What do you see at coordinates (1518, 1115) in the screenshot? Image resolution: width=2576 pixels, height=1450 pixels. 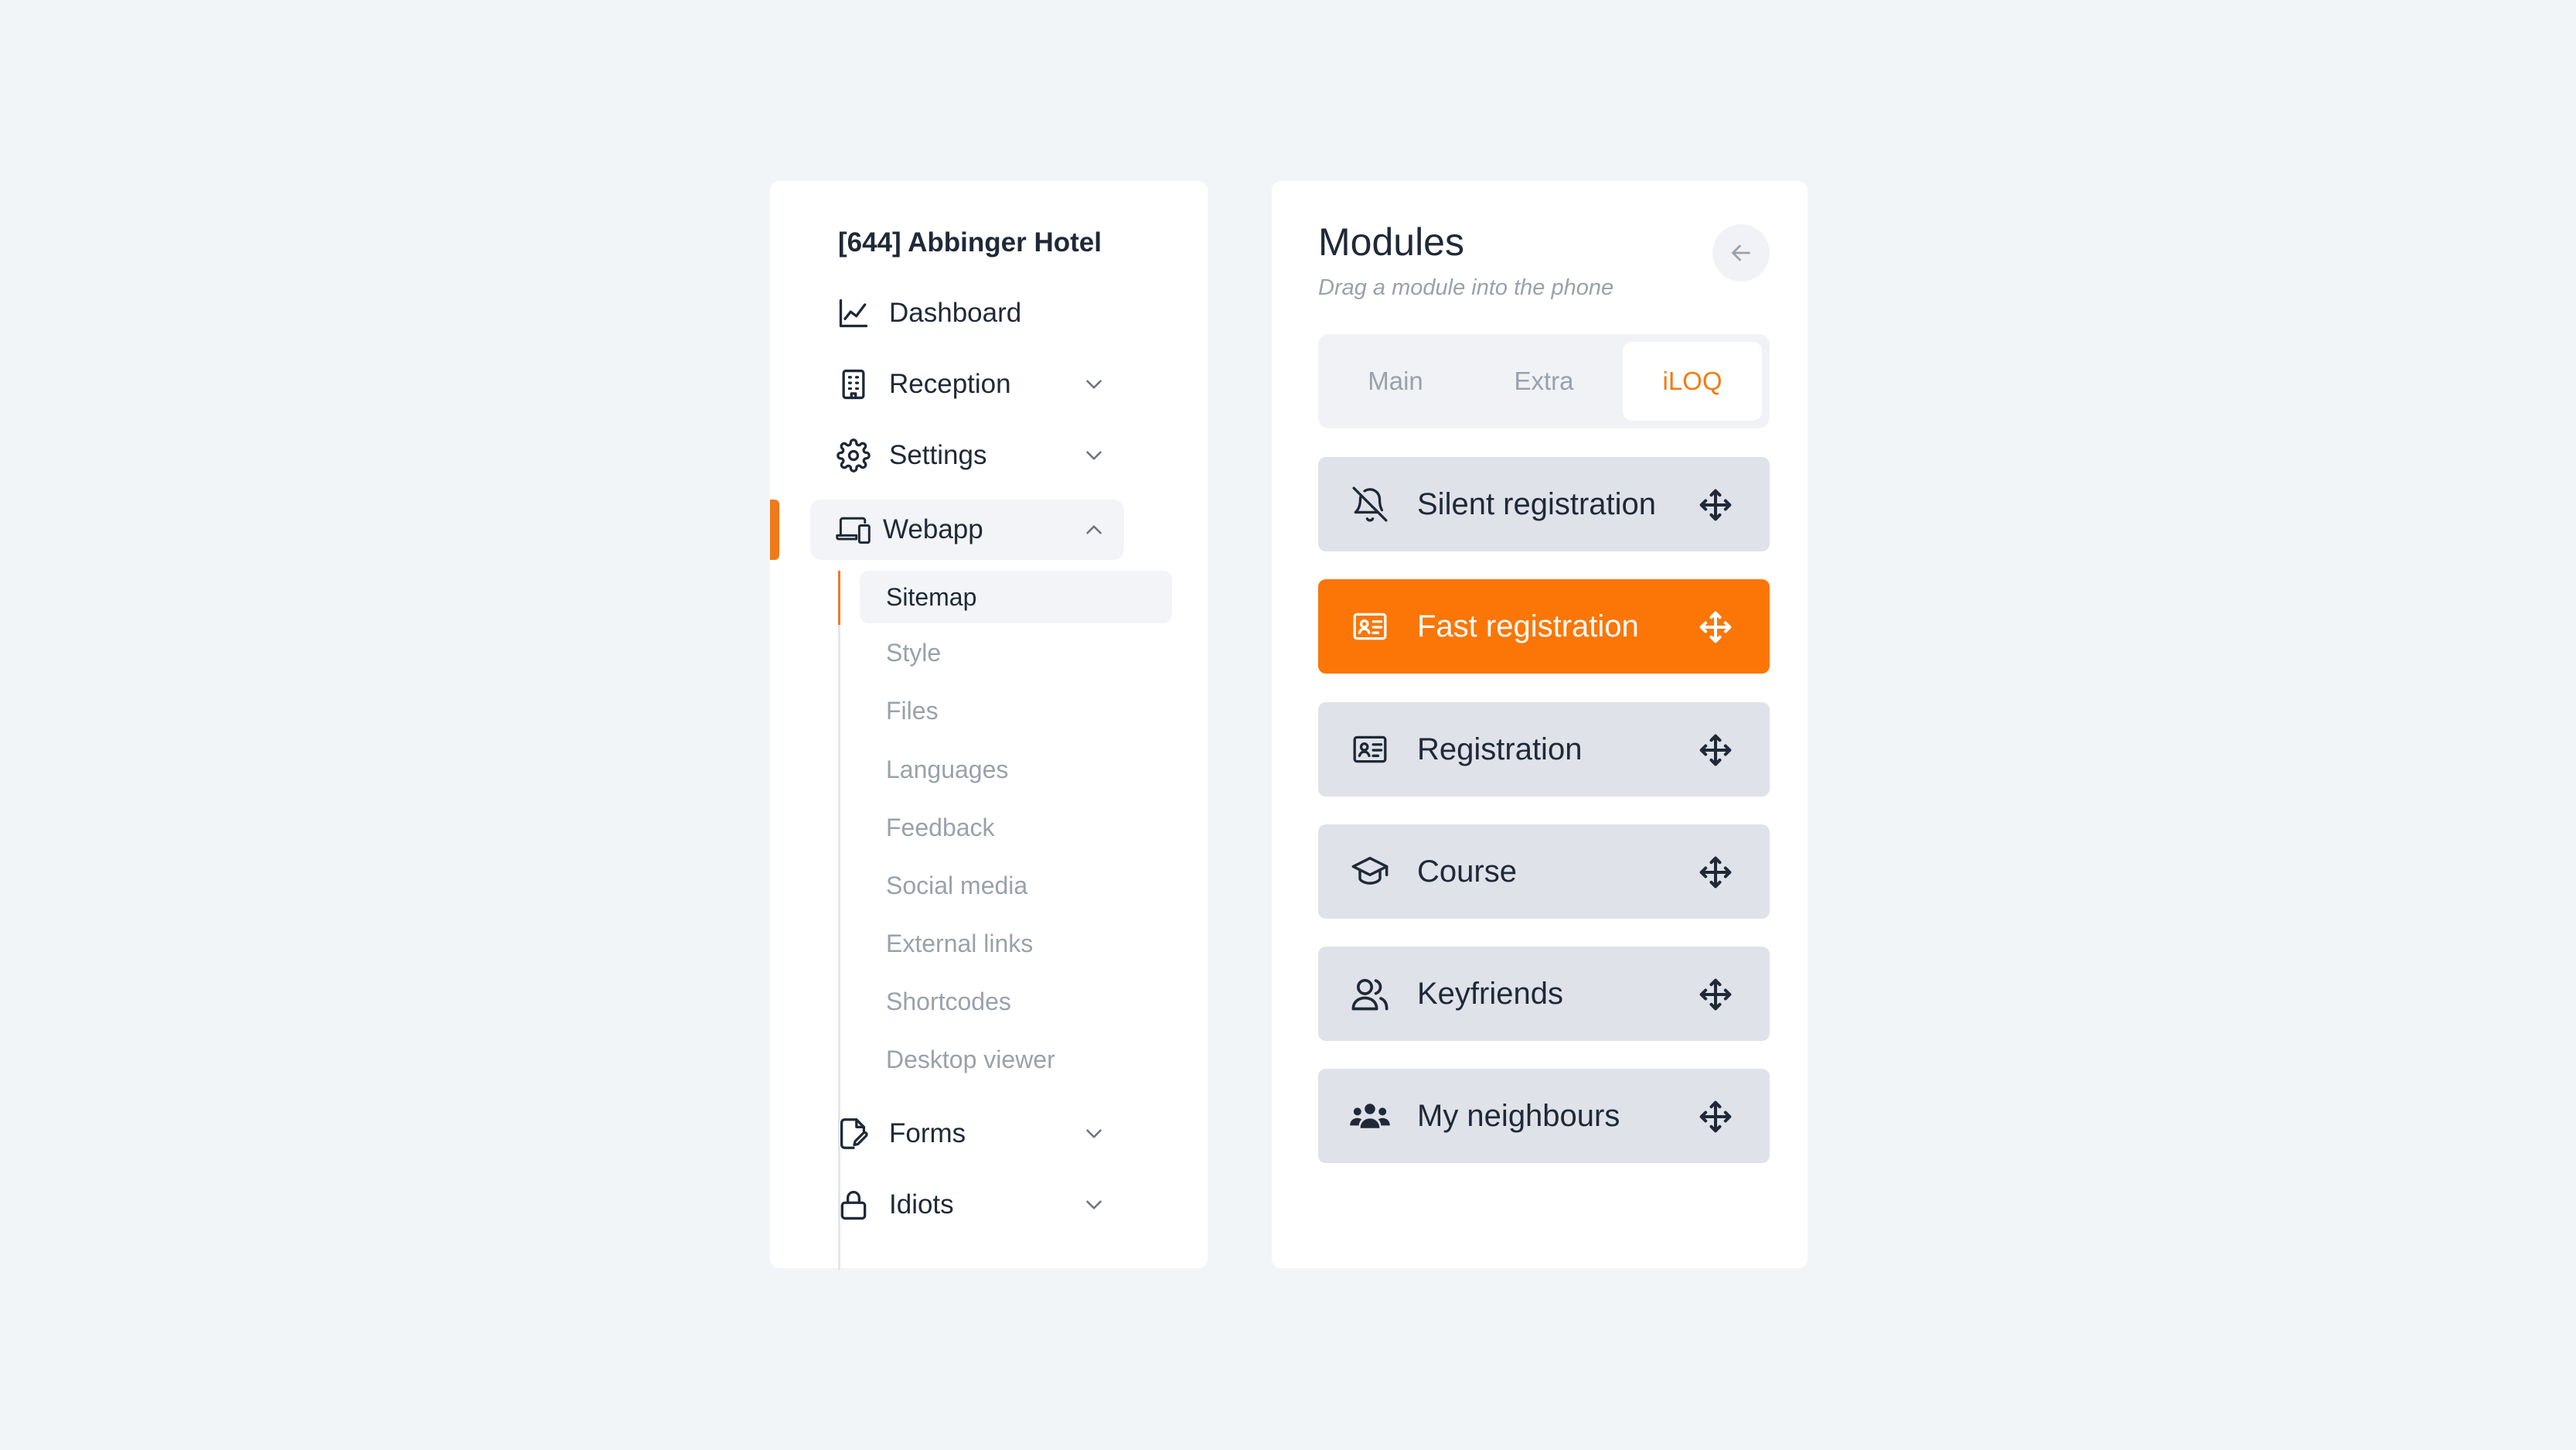 I see `module-label: My neighbours` at bounding box center [1518, 1115].